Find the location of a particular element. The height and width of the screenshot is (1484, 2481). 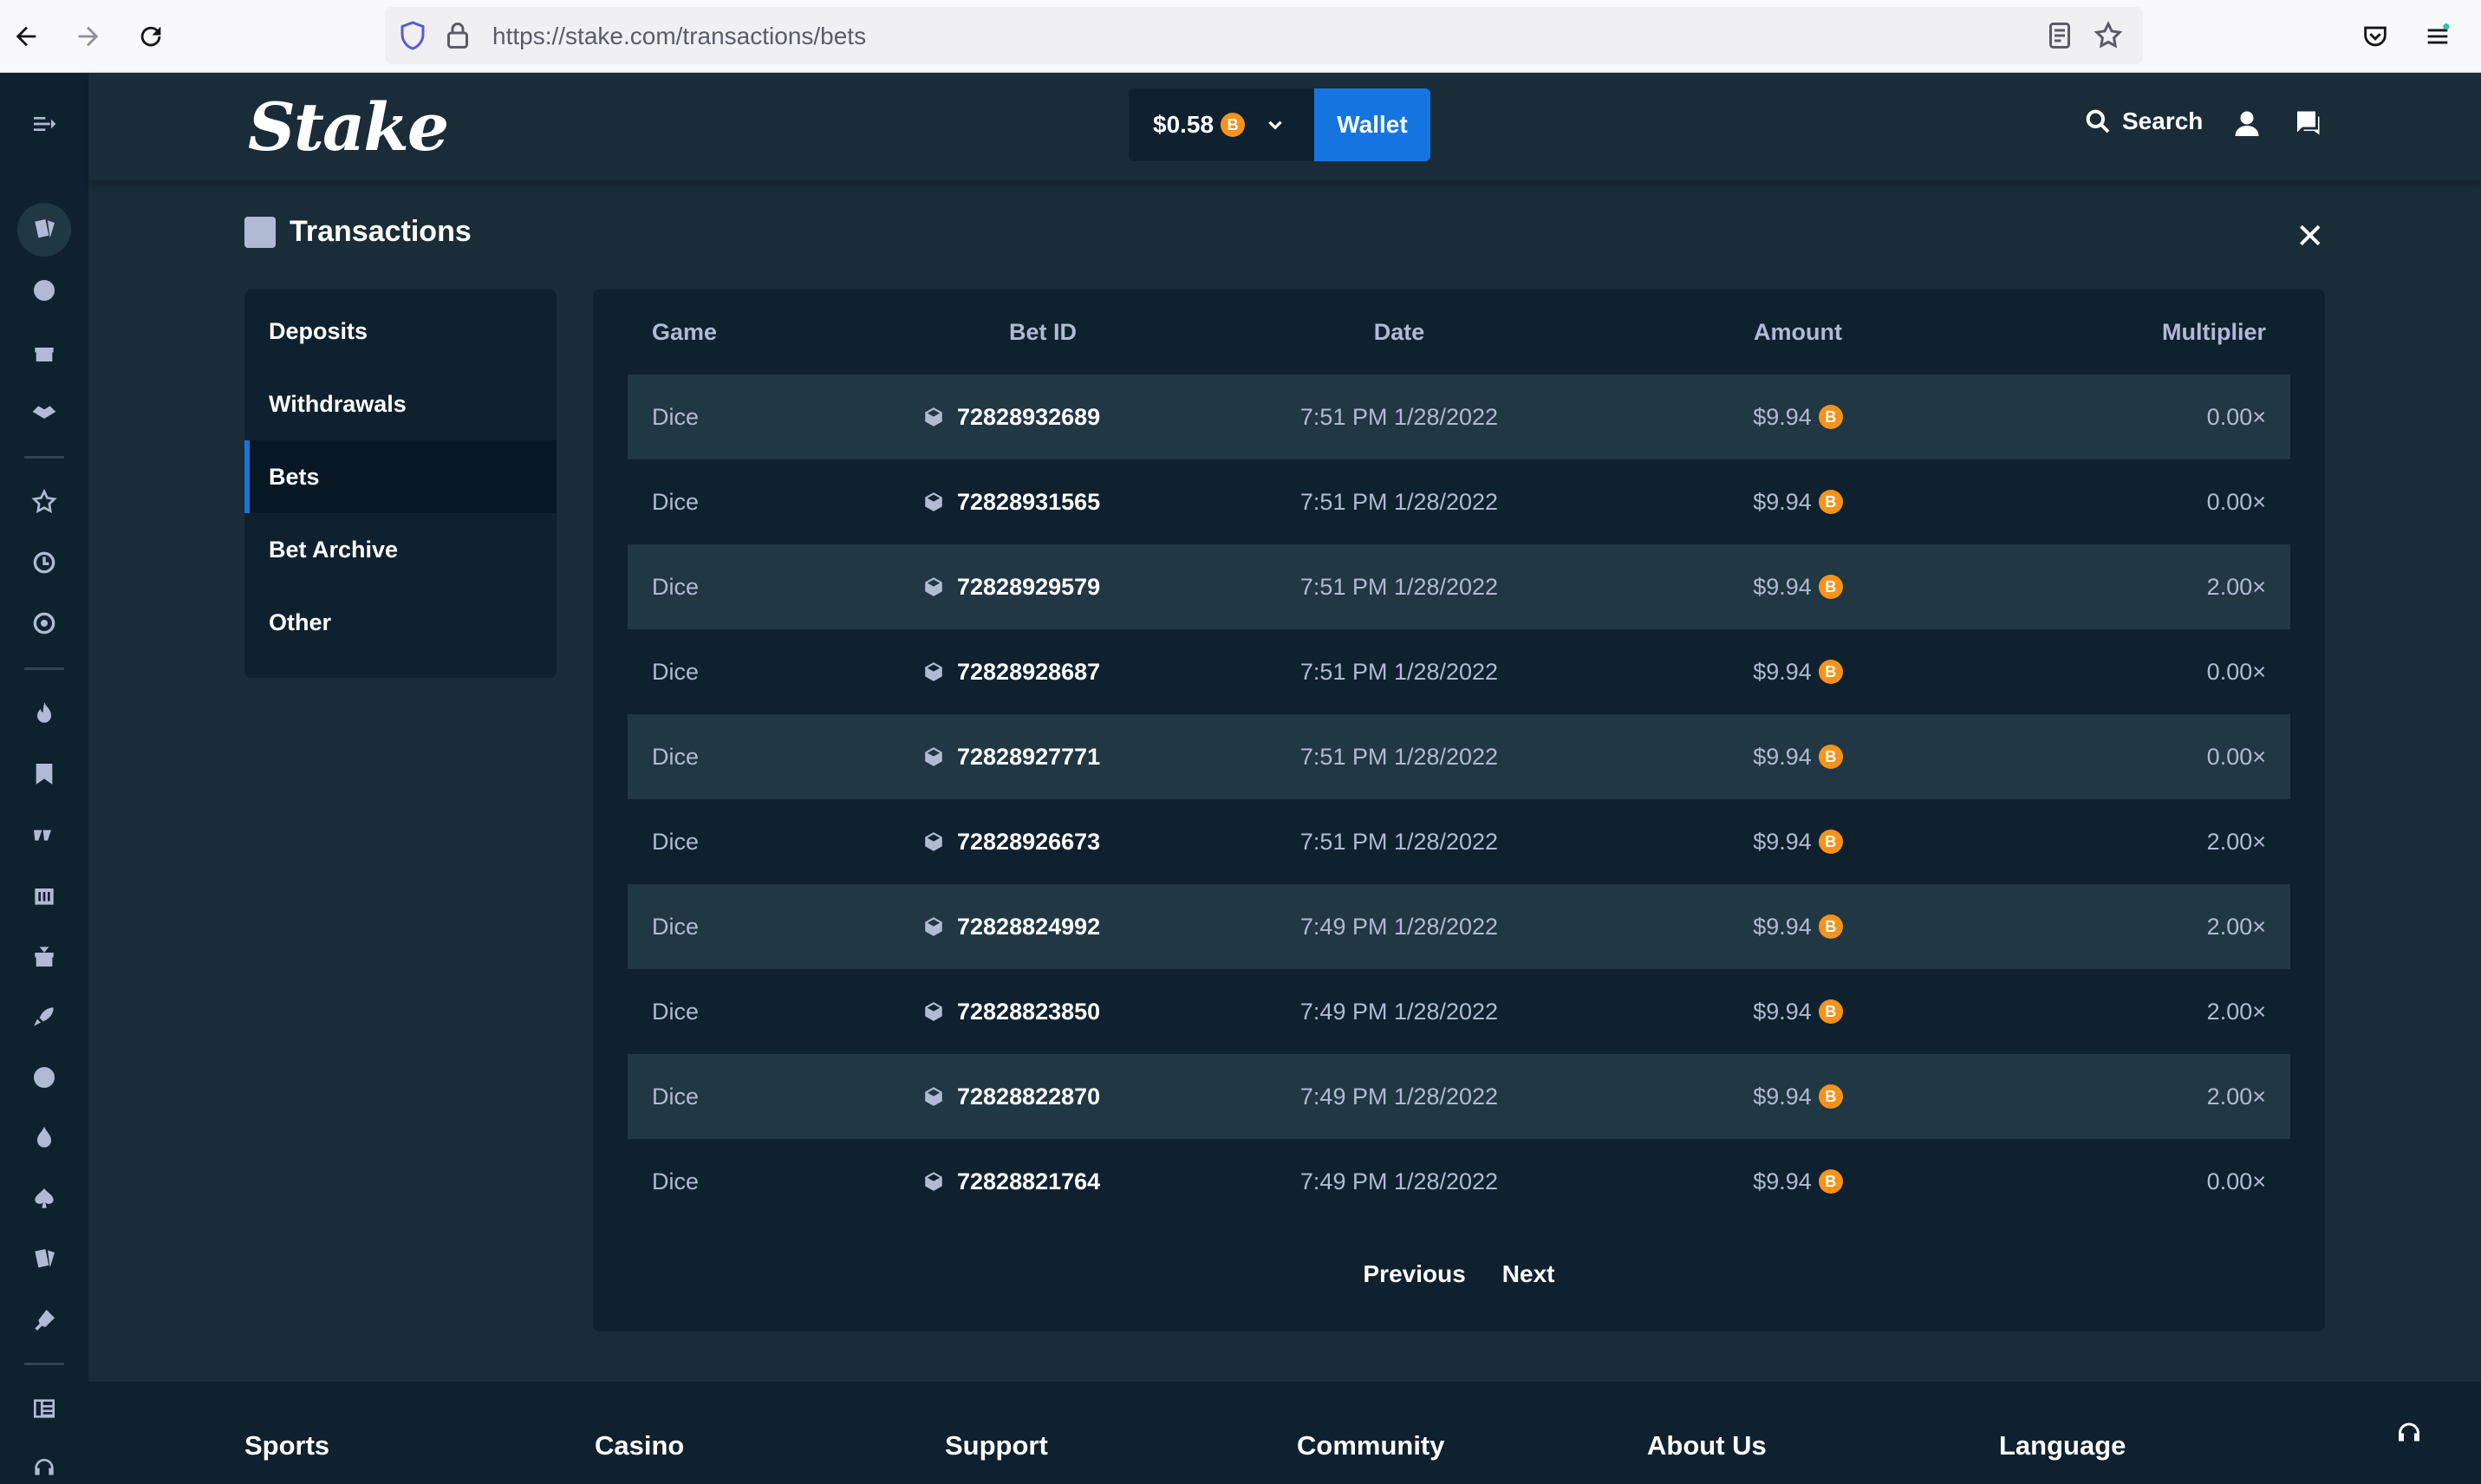

bookmark-star-icon is located at coordinates (2108, 35).